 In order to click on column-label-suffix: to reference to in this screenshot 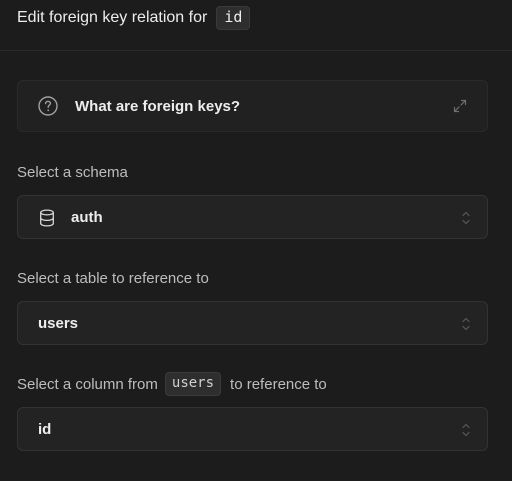, I will do `click(278, 384)`.